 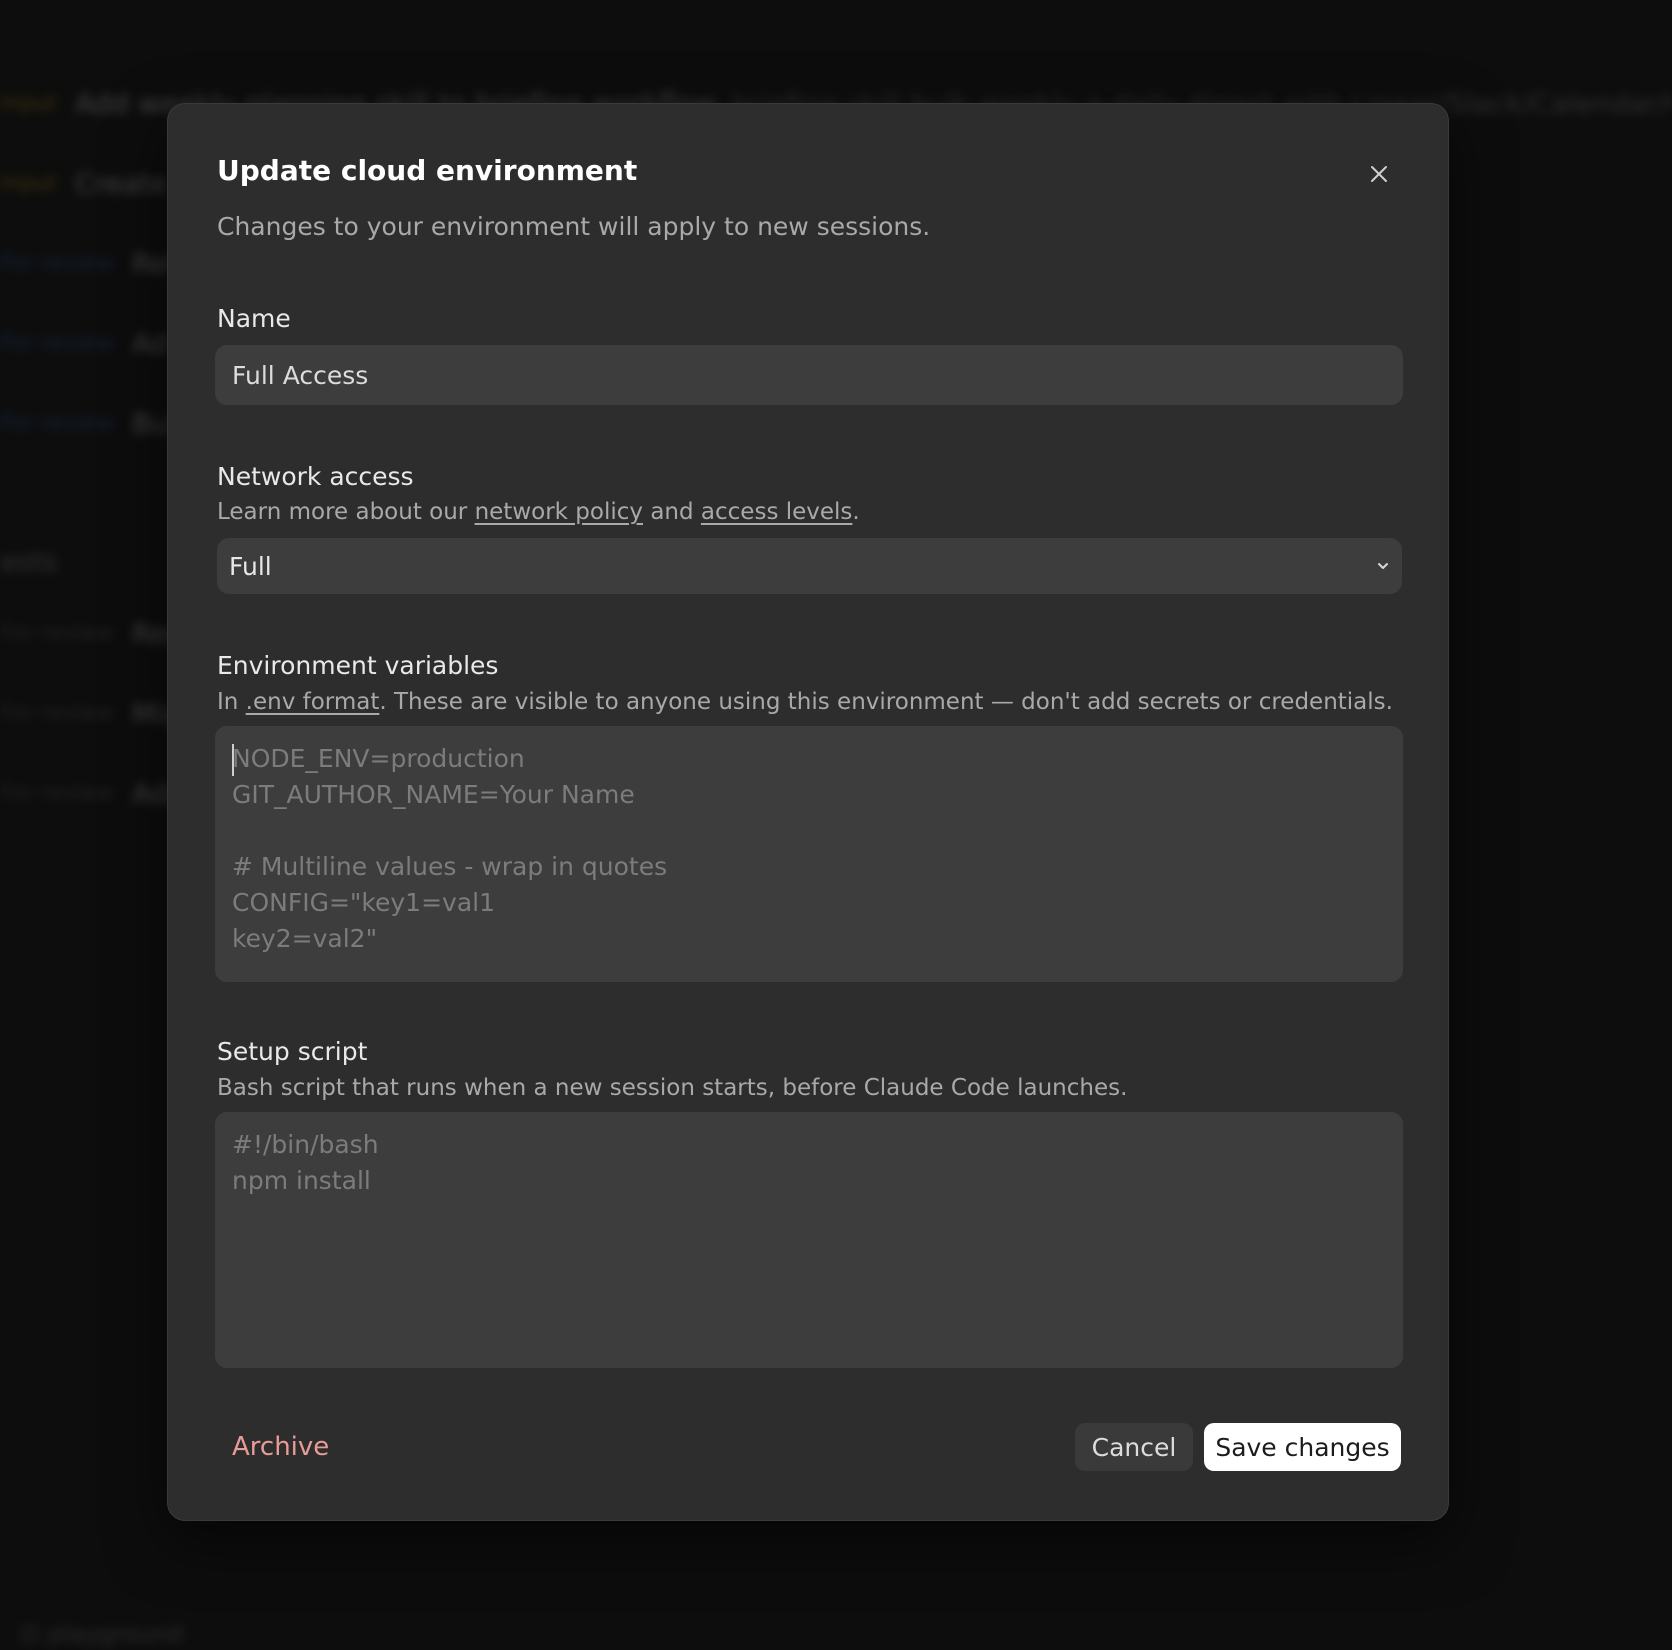 What do you see at coordinates (346, 512) in the screenshot?
I see `help-text: Learn more about our` at bounding box center [346, 512].